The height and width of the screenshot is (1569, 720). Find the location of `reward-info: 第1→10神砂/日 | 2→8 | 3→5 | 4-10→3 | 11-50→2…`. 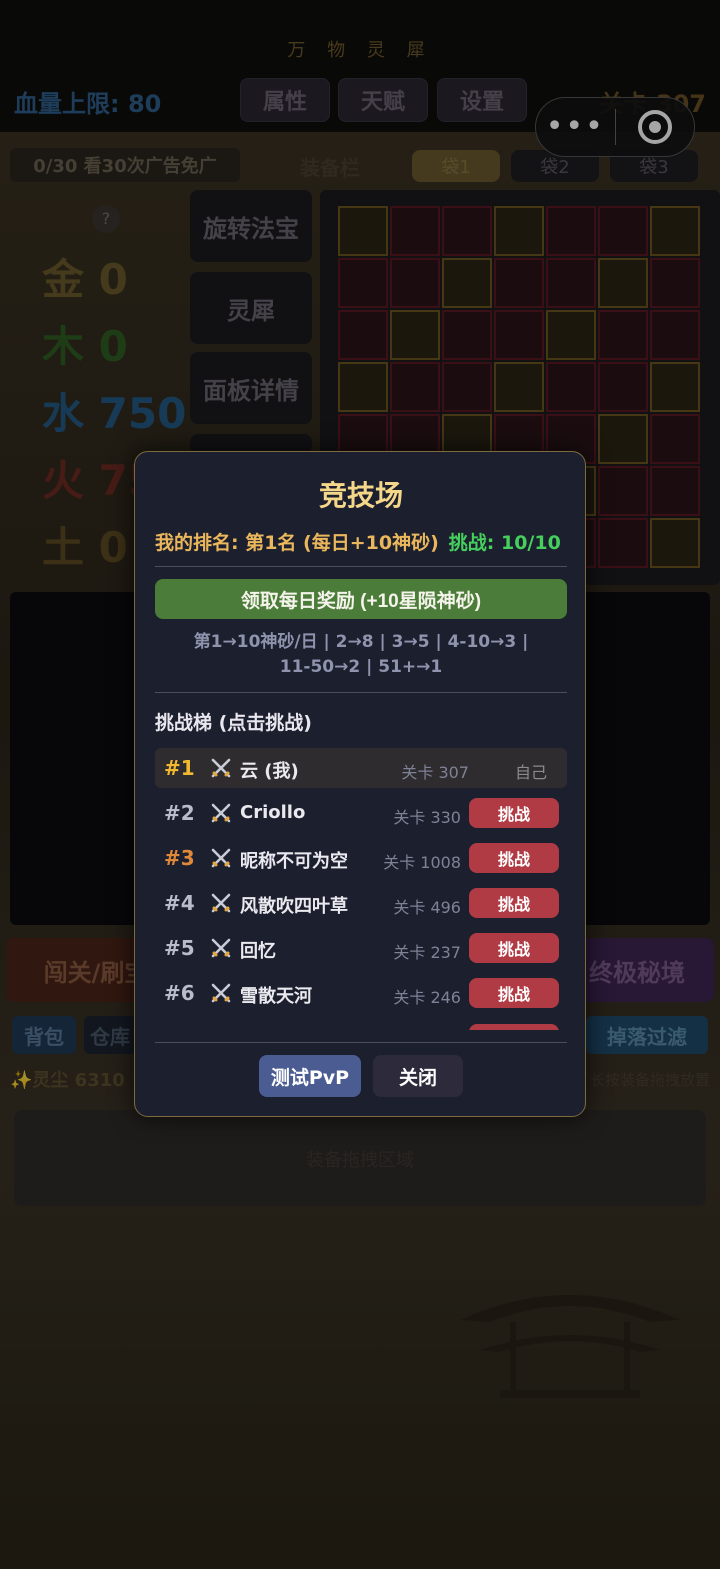

reward-info: 第1→10神砂/日 | 2→8 | 3→5 | 4-10→3 | 11-50→2… is located at coordinates (361, 655).